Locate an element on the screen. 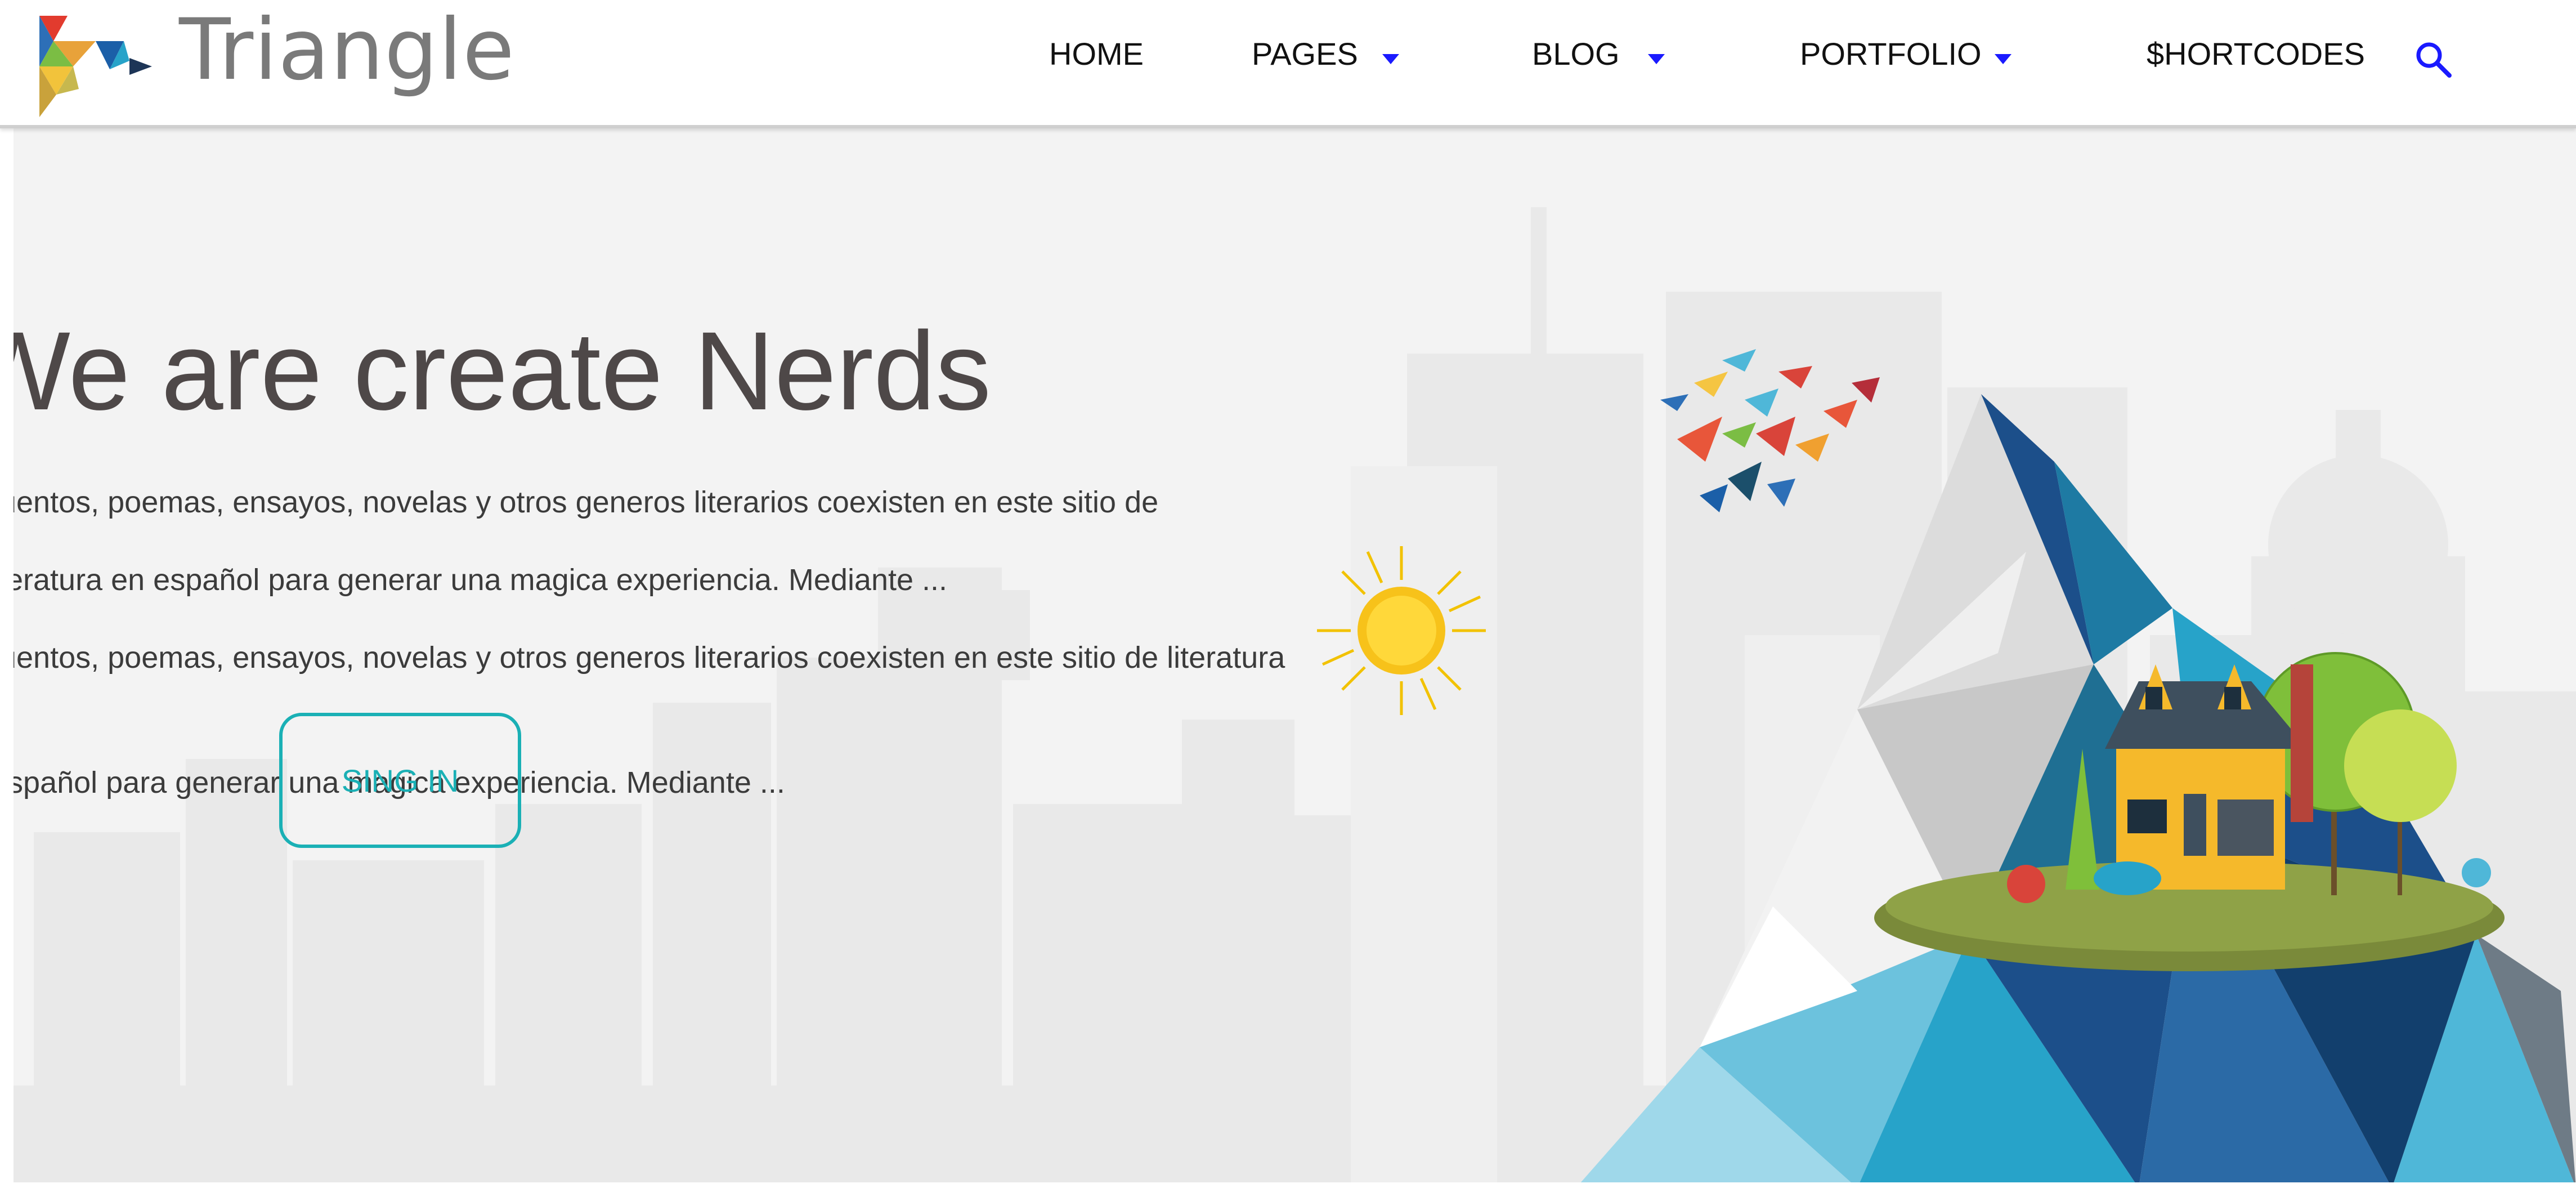 The image size is (2576, 1188). brand-name: Triangle is located at coordinates (347, 50).